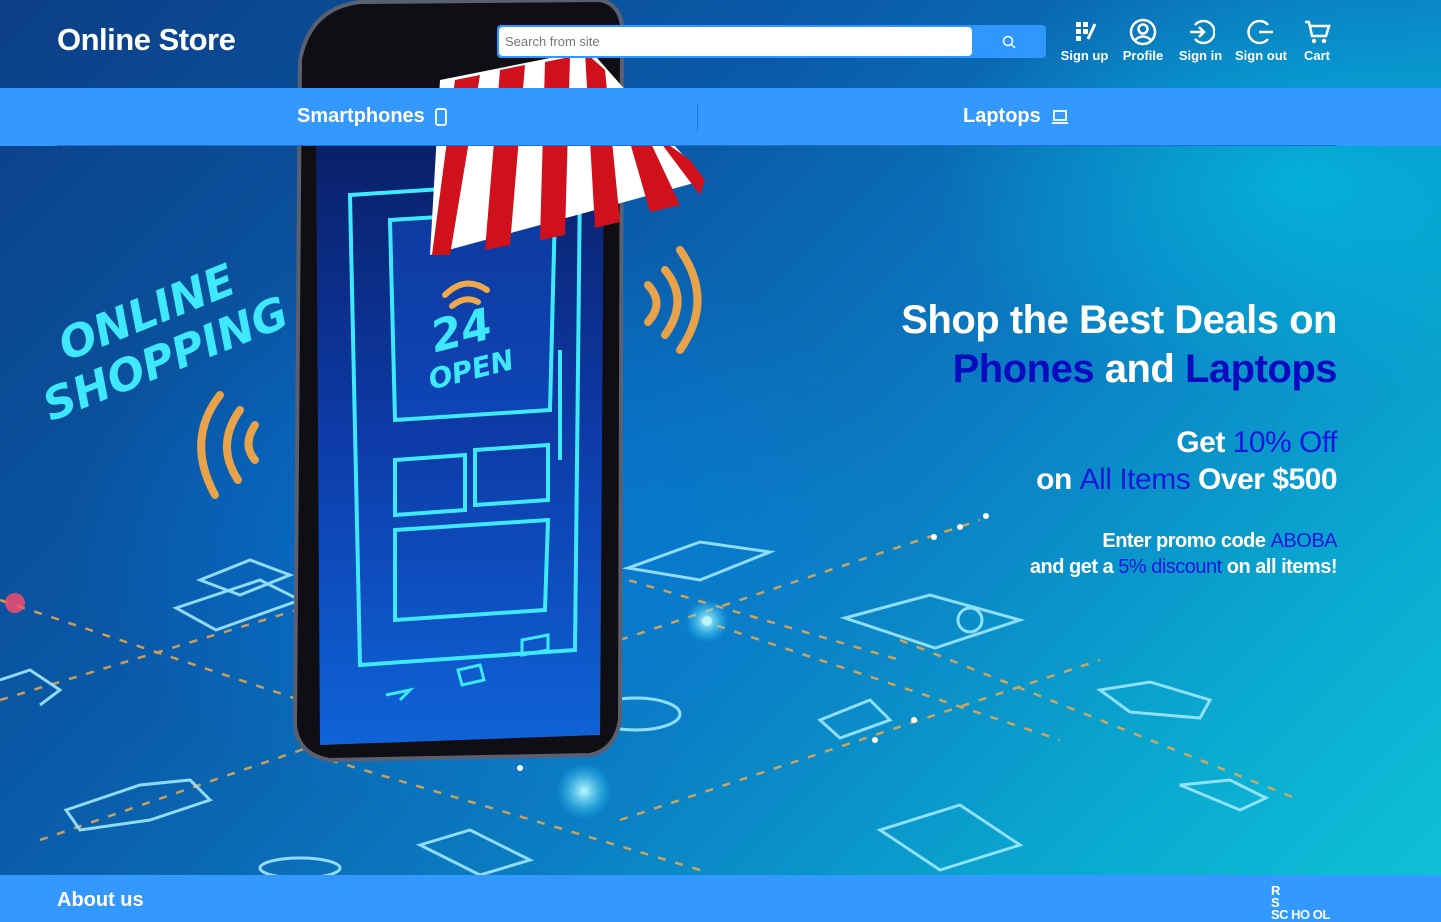 This screenshot has height=922, width=1441. What do you see at coordinates (100, 900) in the screenshot?
I see `about-us-link: About us` at bounding box center [100, 900].